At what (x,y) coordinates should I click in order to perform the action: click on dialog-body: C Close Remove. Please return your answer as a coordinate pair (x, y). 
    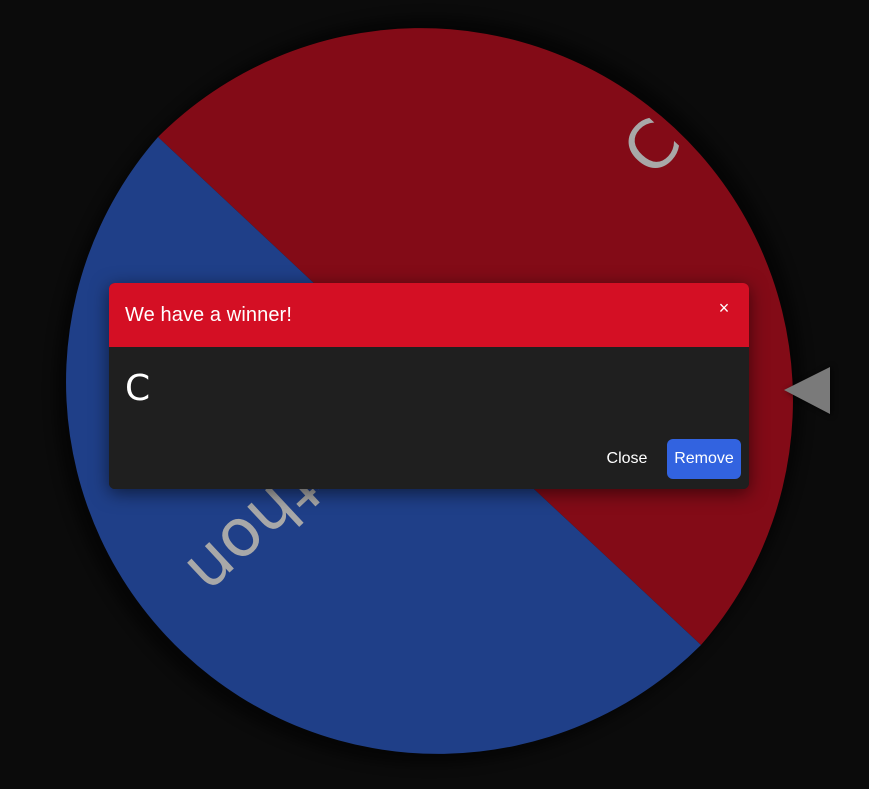
    Looking at the image, I should click on (429, 418).